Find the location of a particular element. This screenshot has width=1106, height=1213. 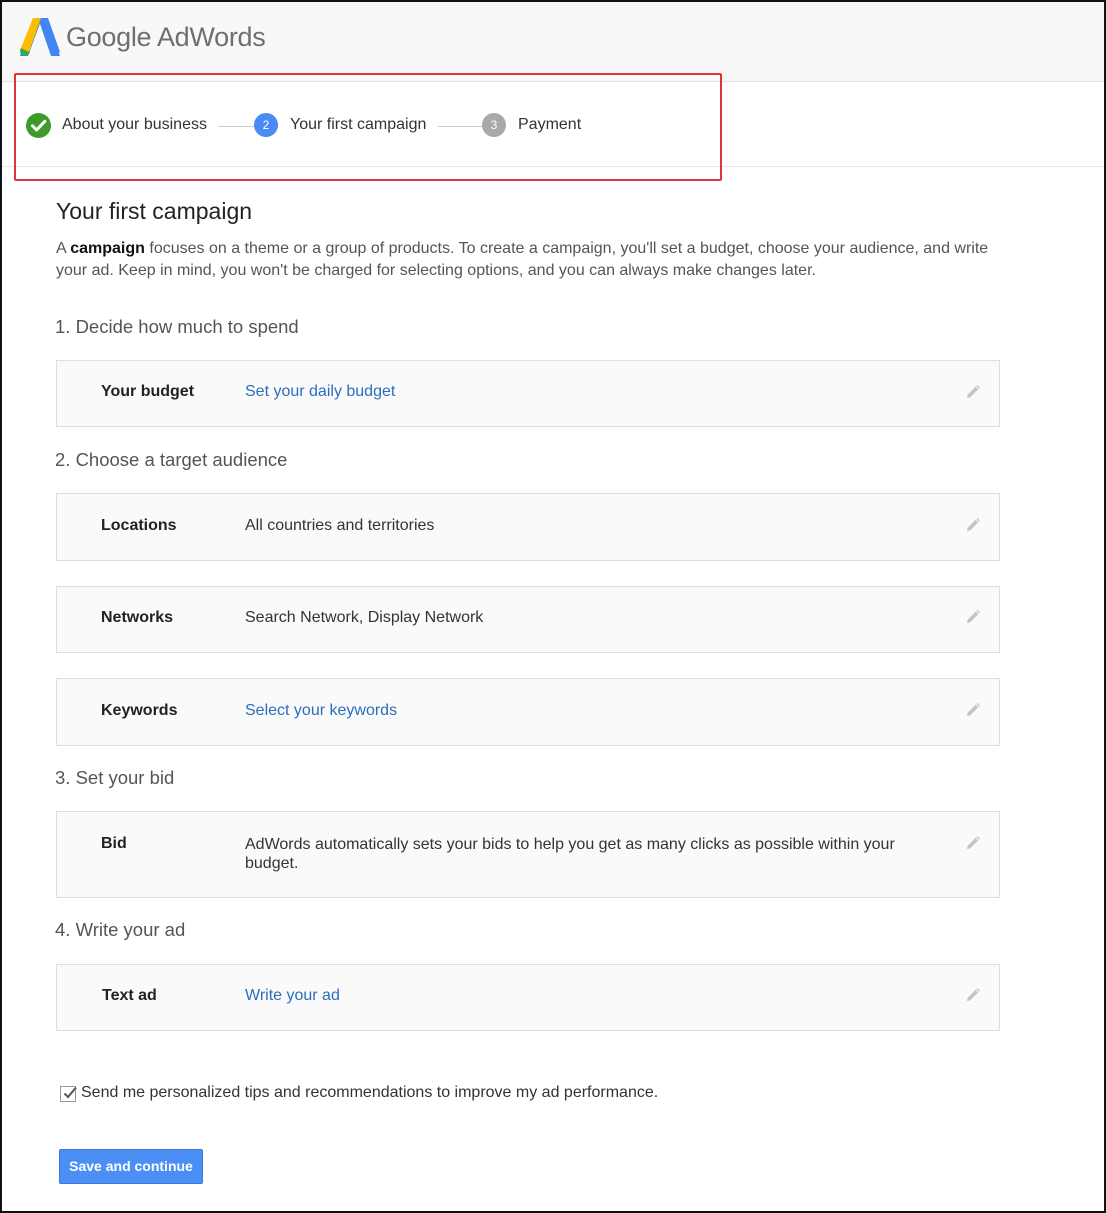

save-and-continue-button: Save and continue is located at coordinates (131, 1166).